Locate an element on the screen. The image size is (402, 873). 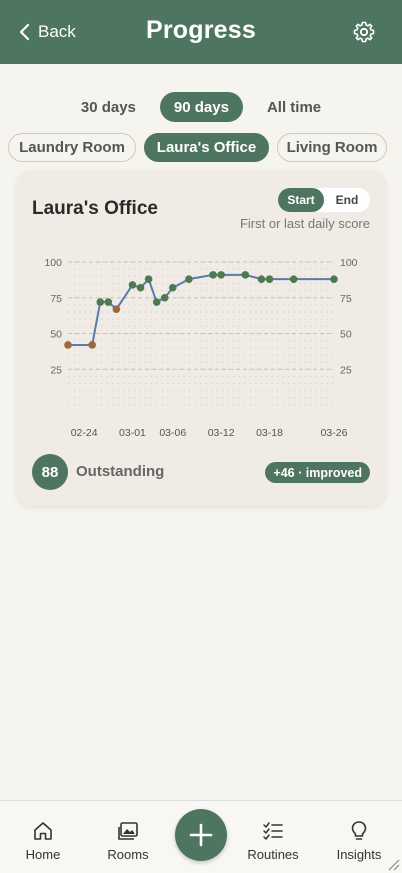
nav-home: Home is located at coordinates (43, 840).